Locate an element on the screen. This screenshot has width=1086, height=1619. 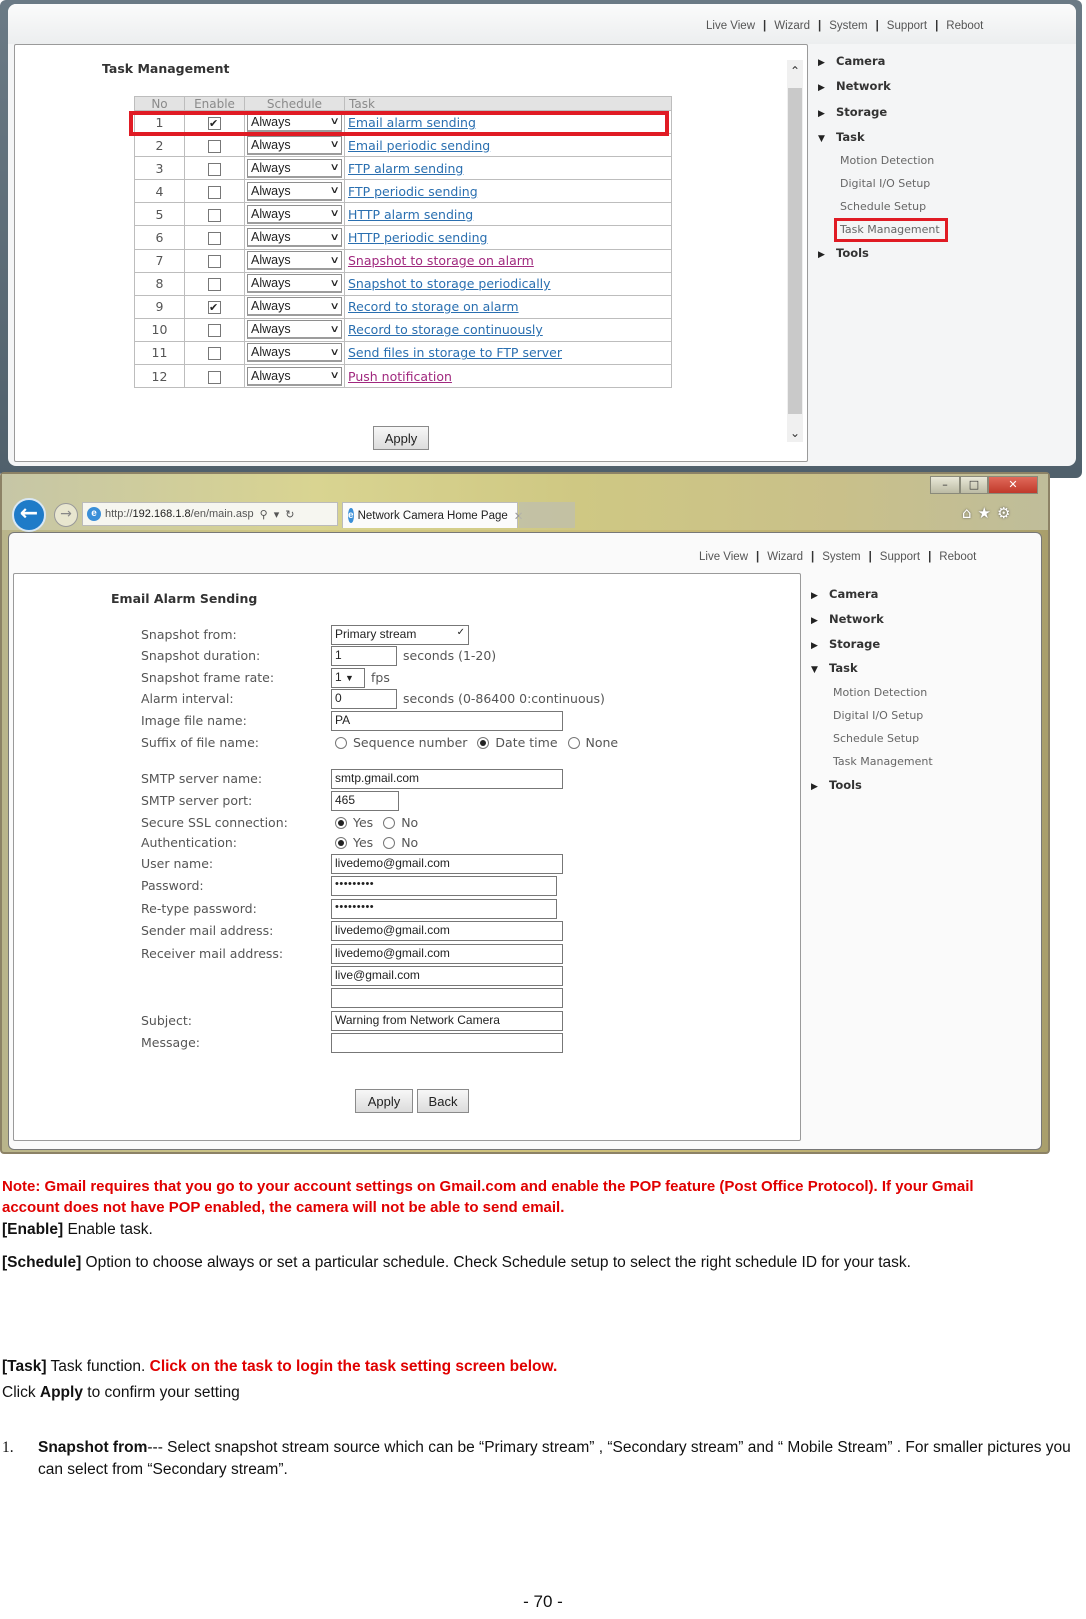
smtp-server-name-input: smtp.gmail.com is located at coordinates (447, 779).